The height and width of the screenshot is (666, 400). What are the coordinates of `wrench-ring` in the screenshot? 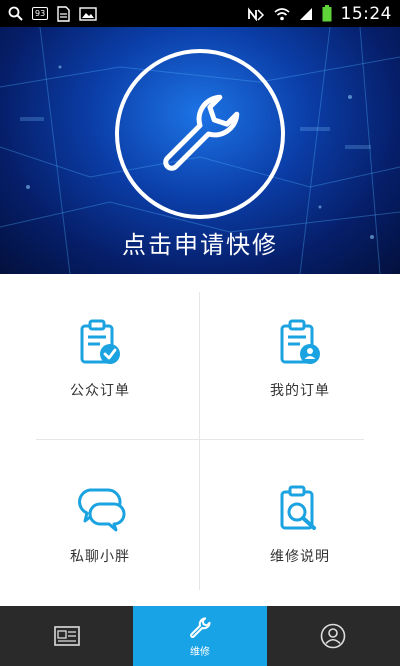 It's located at (200, 134).